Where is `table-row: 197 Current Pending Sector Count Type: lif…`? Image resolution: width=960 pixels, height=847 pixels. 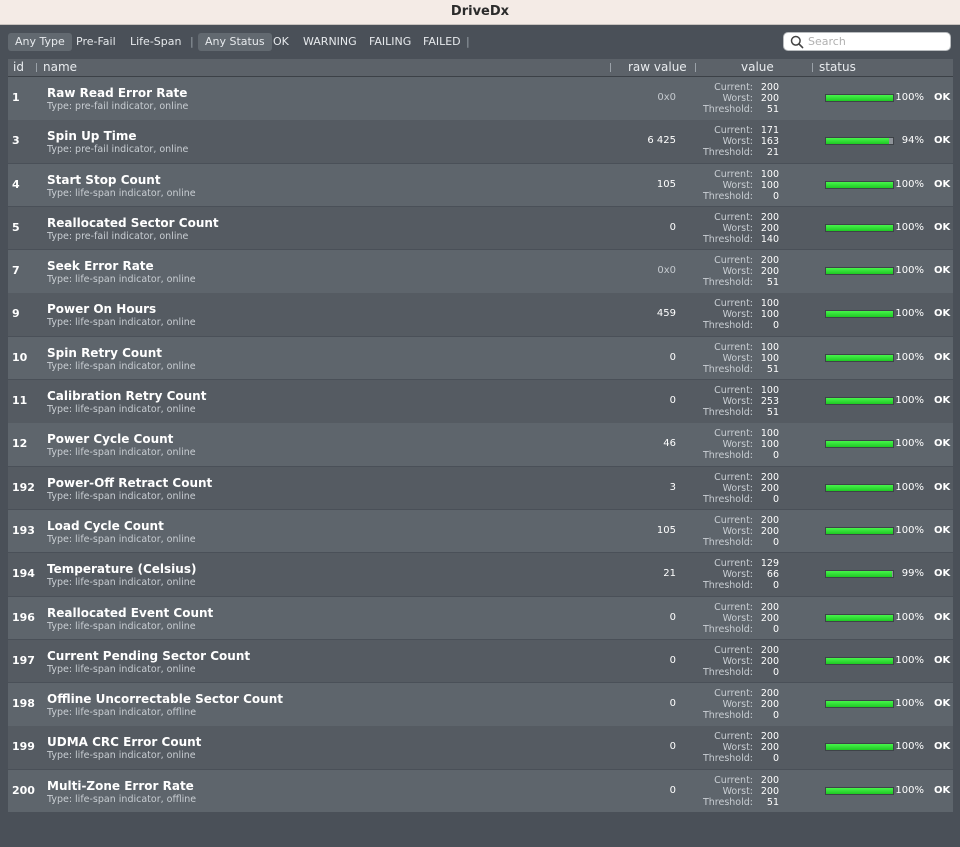 table-row: 197 Current Pending Sector Count Type: lif… is located at coordinates (480, 661).